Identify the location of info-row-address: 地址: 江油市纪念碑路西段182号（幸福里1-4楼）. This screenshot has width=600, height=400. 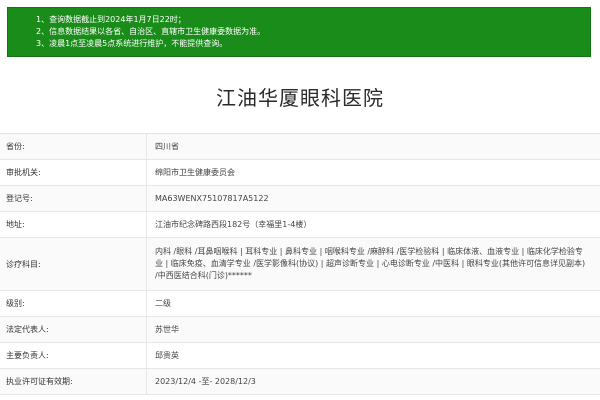
(300, 225).